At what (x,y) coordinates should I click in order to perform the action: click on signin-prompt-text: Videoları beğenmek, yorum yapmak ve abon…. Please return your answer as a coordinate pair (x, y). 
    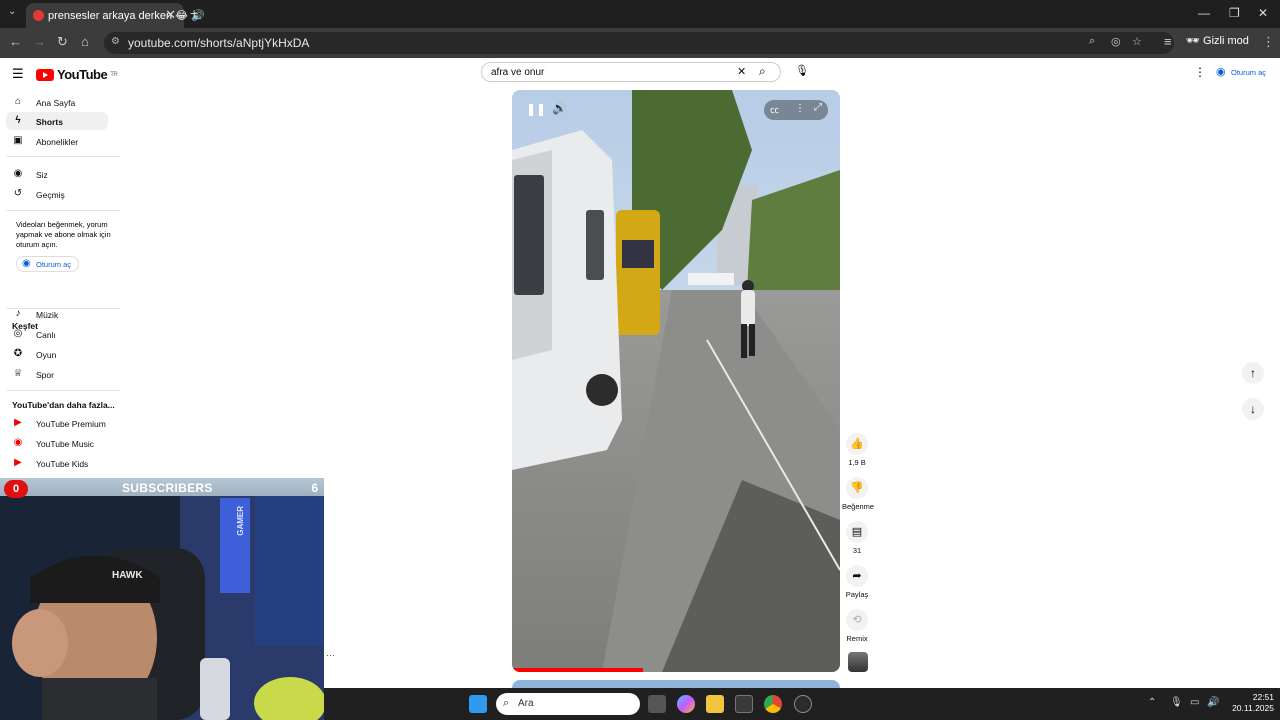
    Looking at the image, I should click on (63, 234).